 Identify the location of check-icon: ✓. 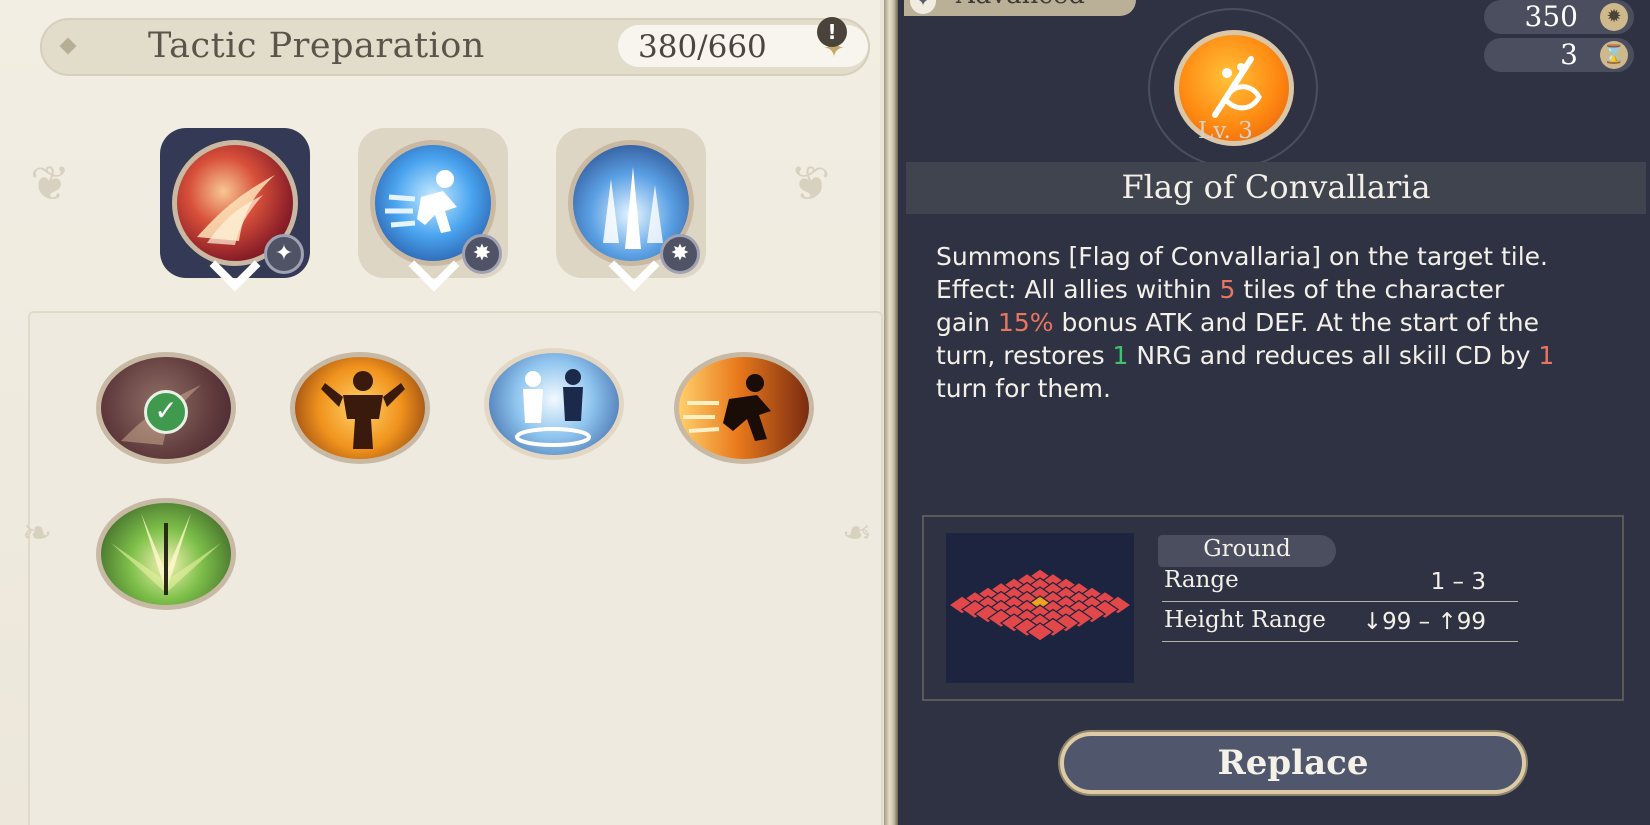
(166, 412).